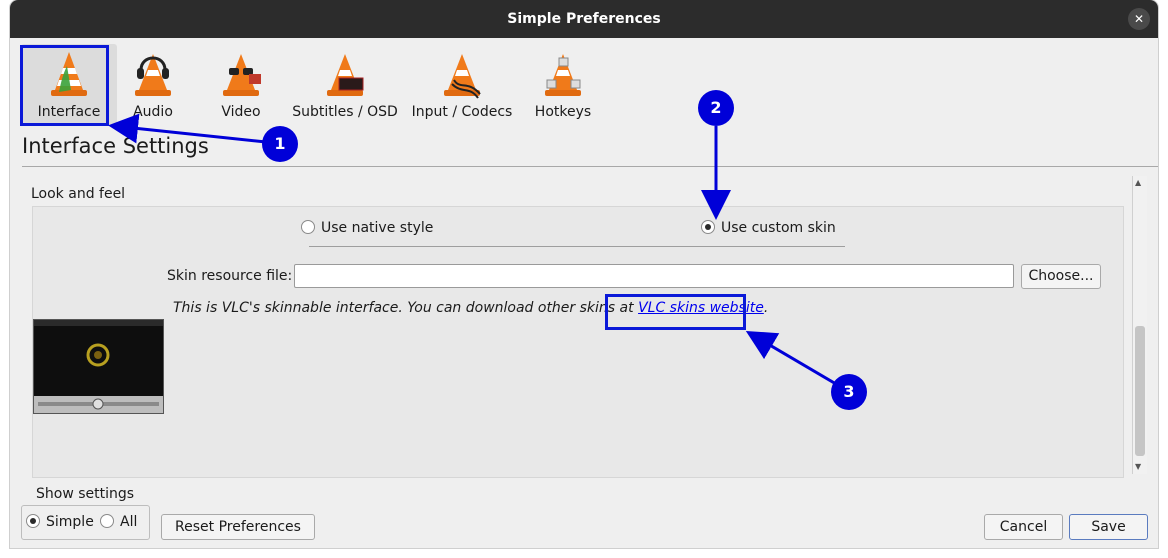 Image resolution: width=1168 pixels, height=558 pixels. What do you see at coordinates (78, 194) in the screenshot?
I see `section-label: Look and feel` at bounding box center [78, 194].